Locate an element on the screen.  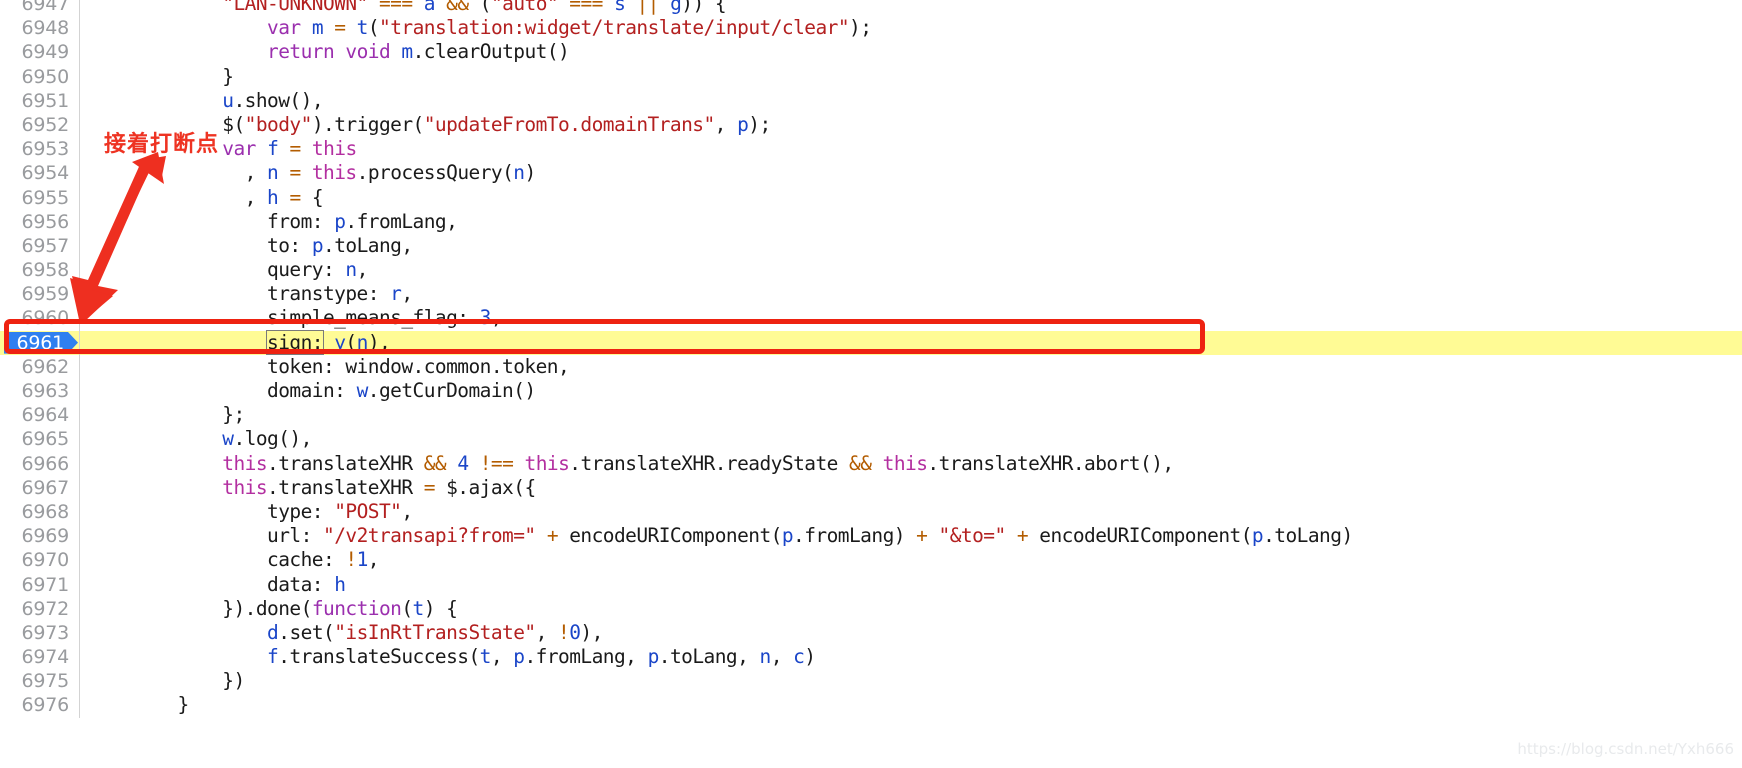
code-line-row: 6964 }; is located at coordinates (871, 415).